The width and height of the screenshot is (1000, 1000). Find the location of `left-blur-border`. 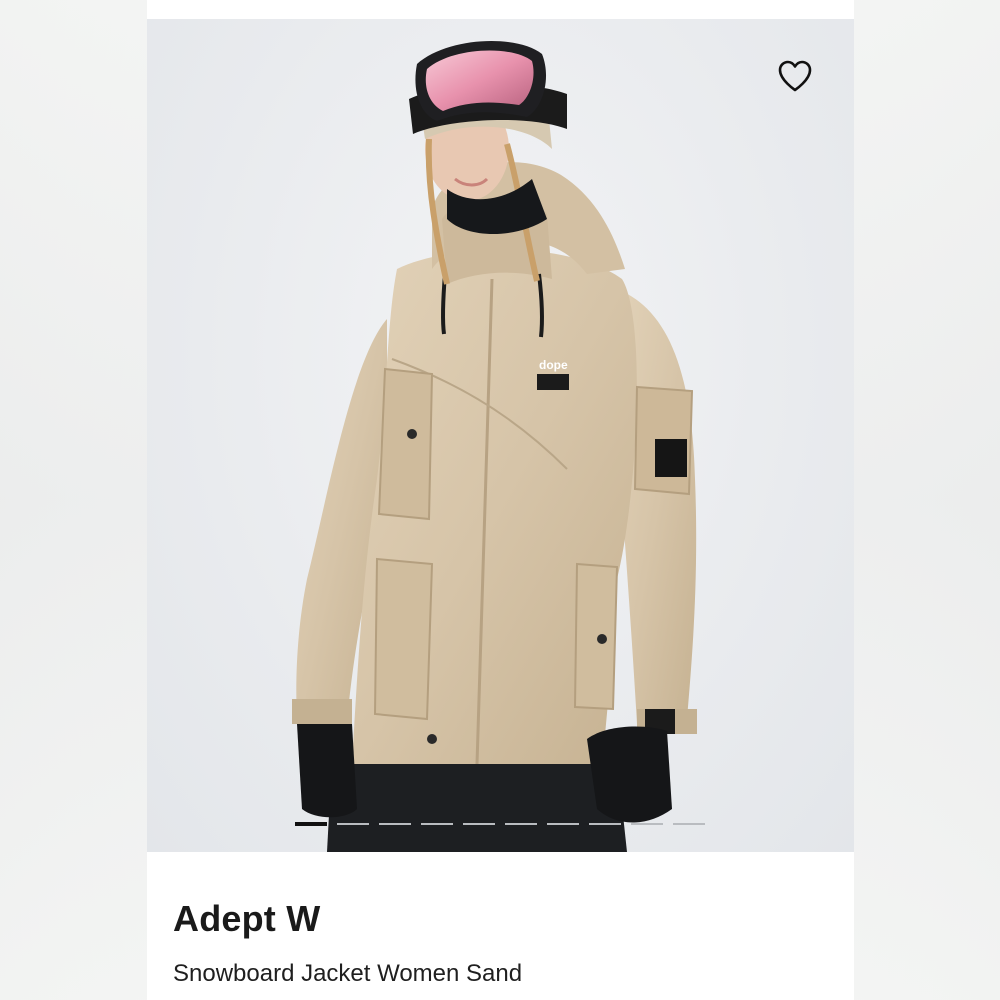

left-blur-border is located at coordinates (73, 500).